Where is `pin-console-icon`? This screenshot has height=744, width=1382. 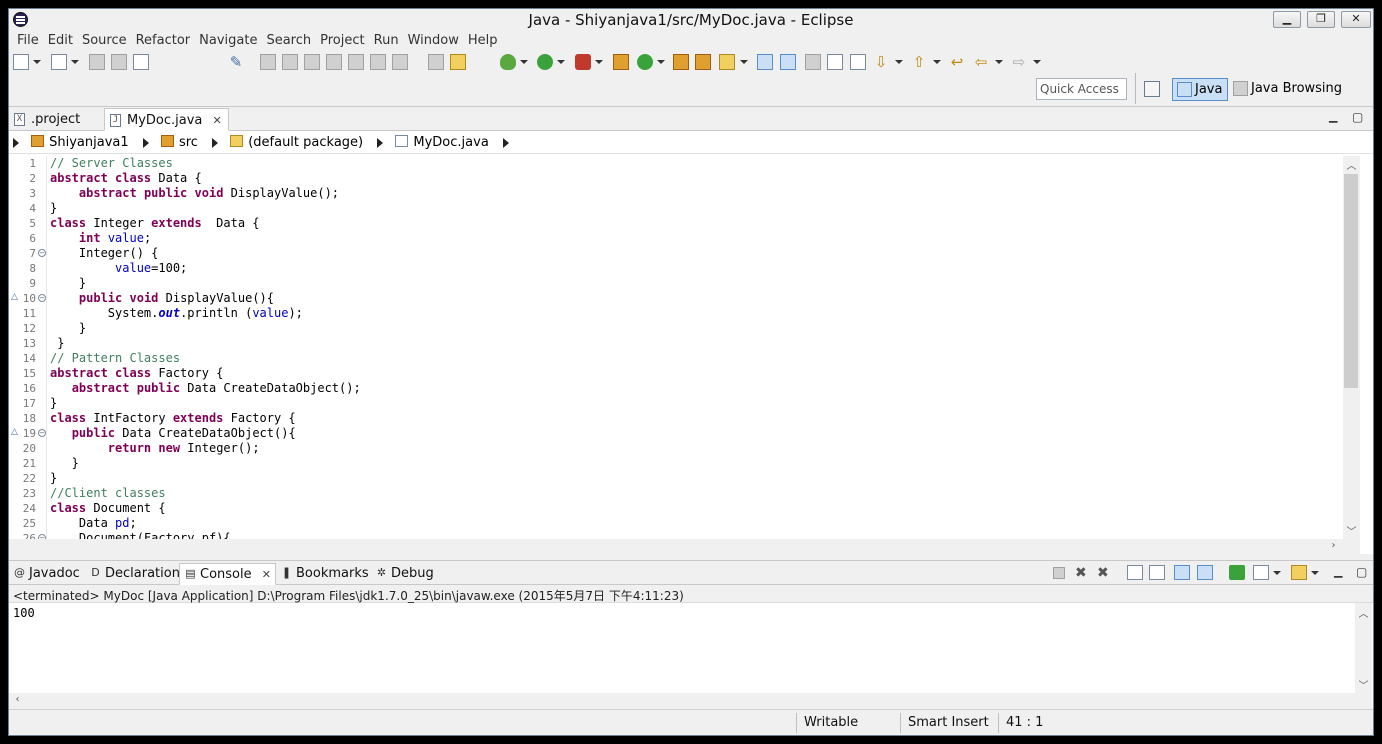
pin-console-icon is located at coordinates (1237, 572).